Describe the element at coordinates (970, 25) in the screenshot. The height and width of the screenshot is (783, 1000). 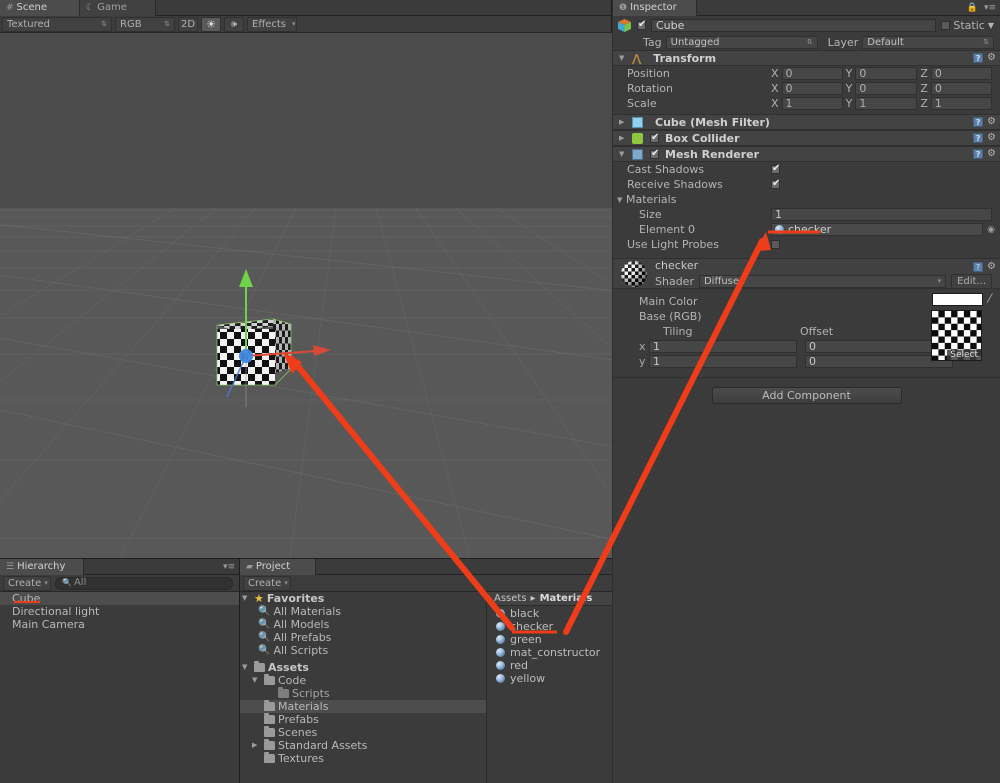
I see `static-toggle: Static ▼` at that location.